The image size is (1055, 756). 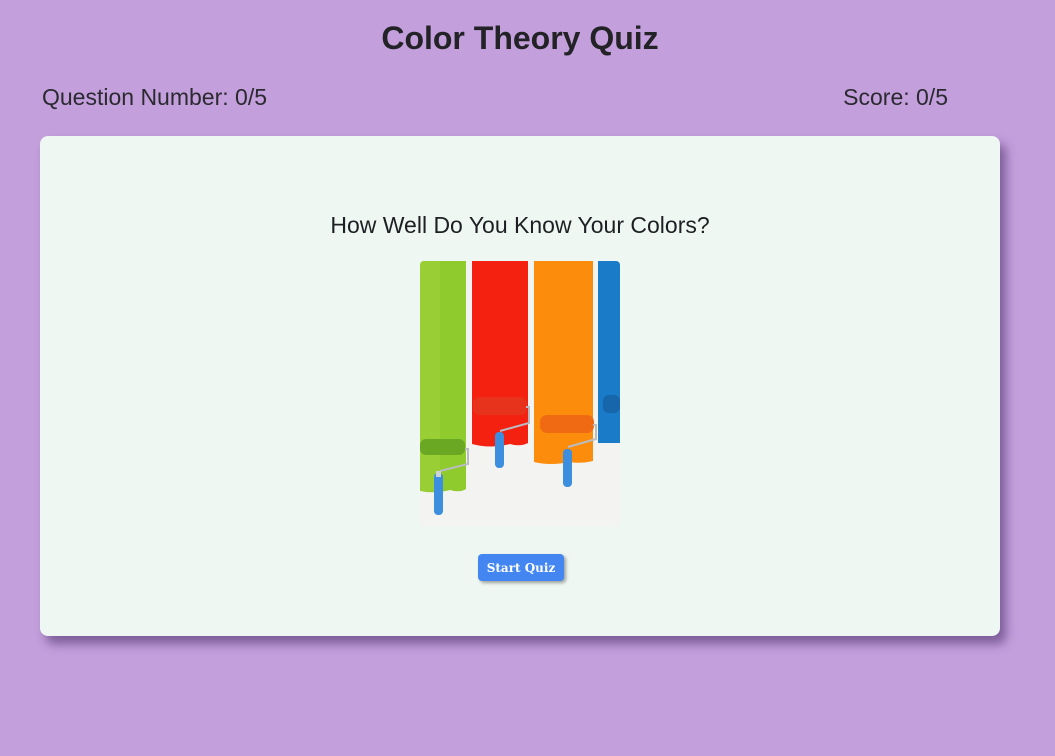 I want to click on page-title: Color Theory Quiz, so click(x=520, y=38).